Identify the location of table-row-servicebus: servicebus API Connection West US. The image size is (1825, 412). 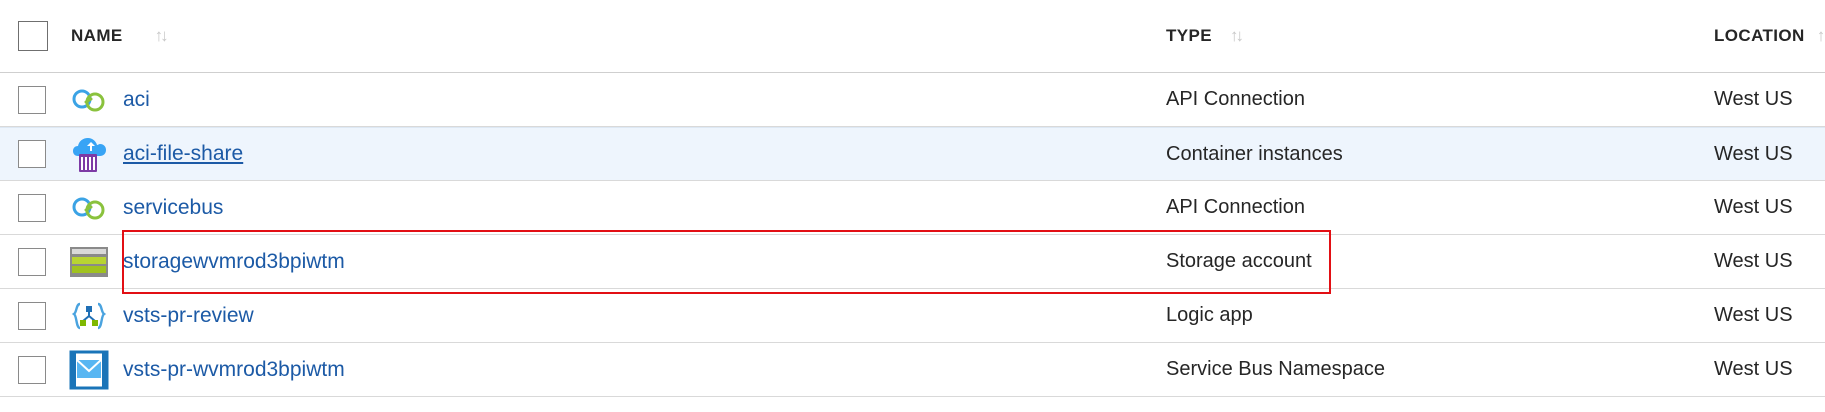
(912, 208).